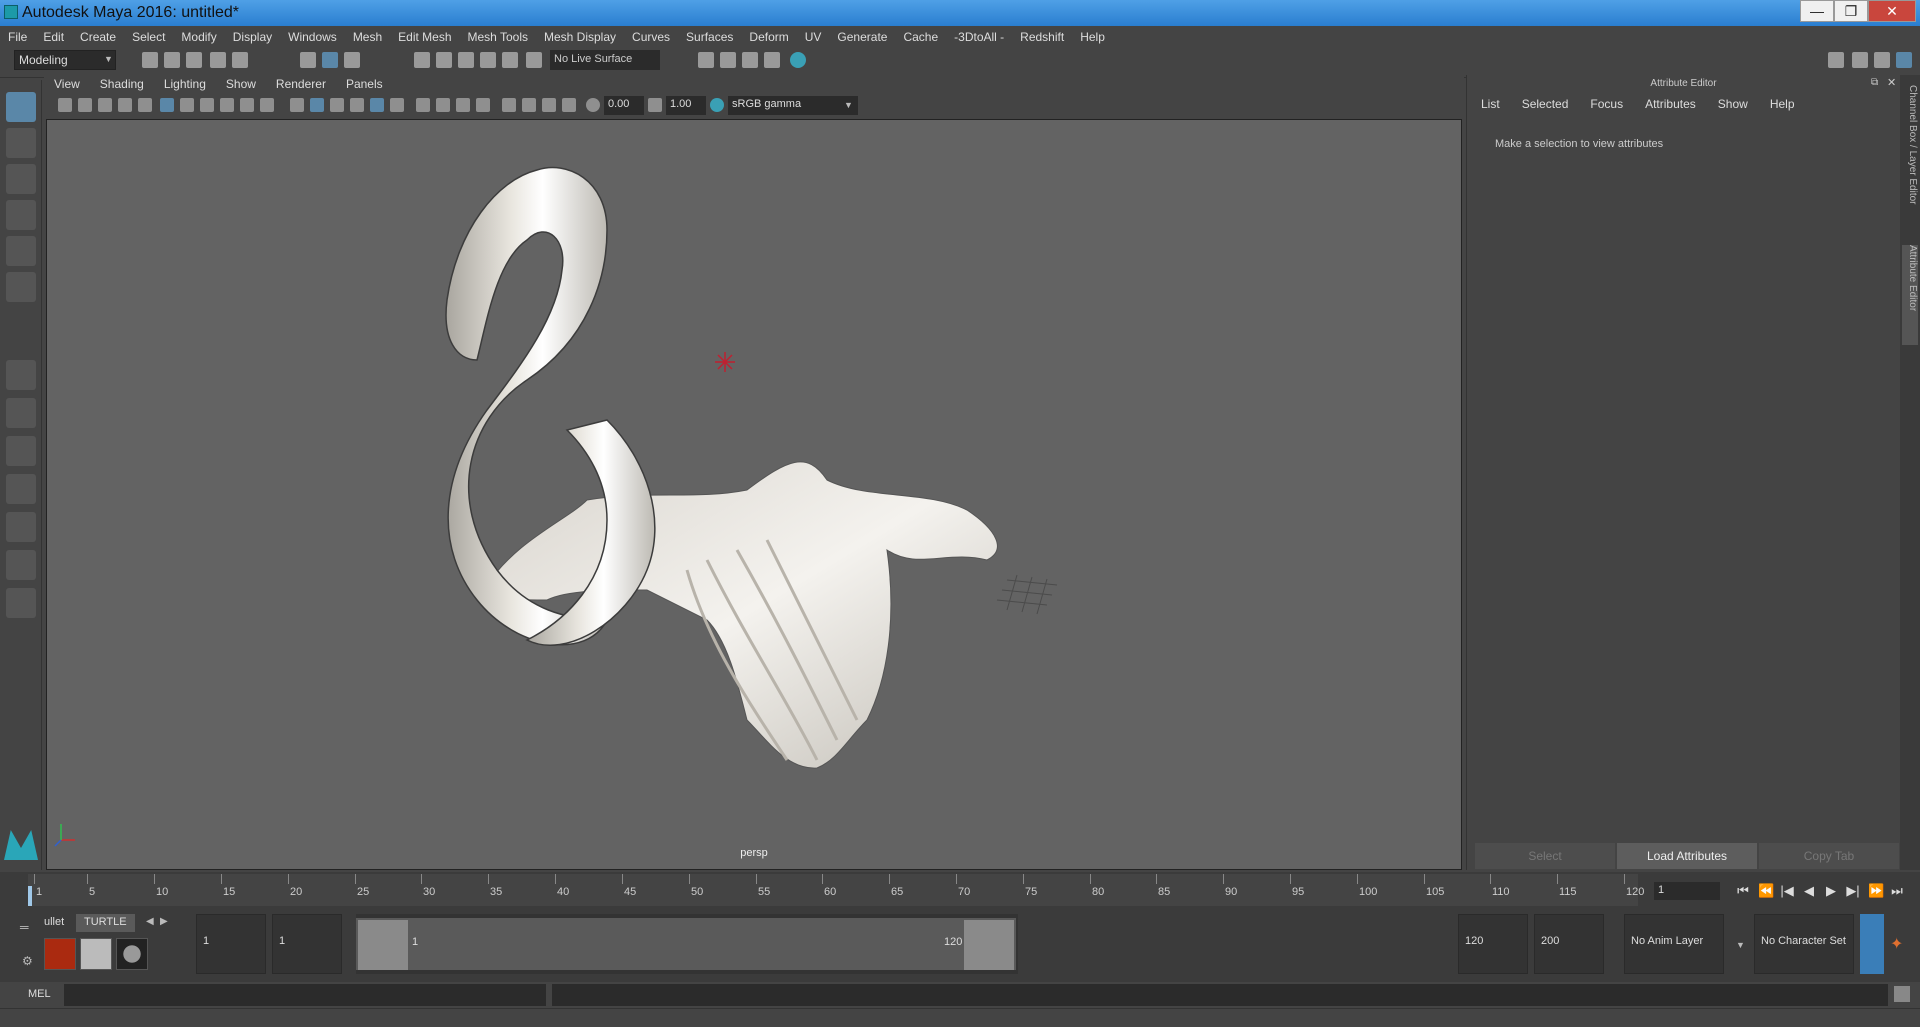 The height and width of the screenshot is (1027, 1920). What do you see at coordinates (1733, 104) in the screenshot?
I see `ae-menu-show: Show` at bounding box center [1733, 104].